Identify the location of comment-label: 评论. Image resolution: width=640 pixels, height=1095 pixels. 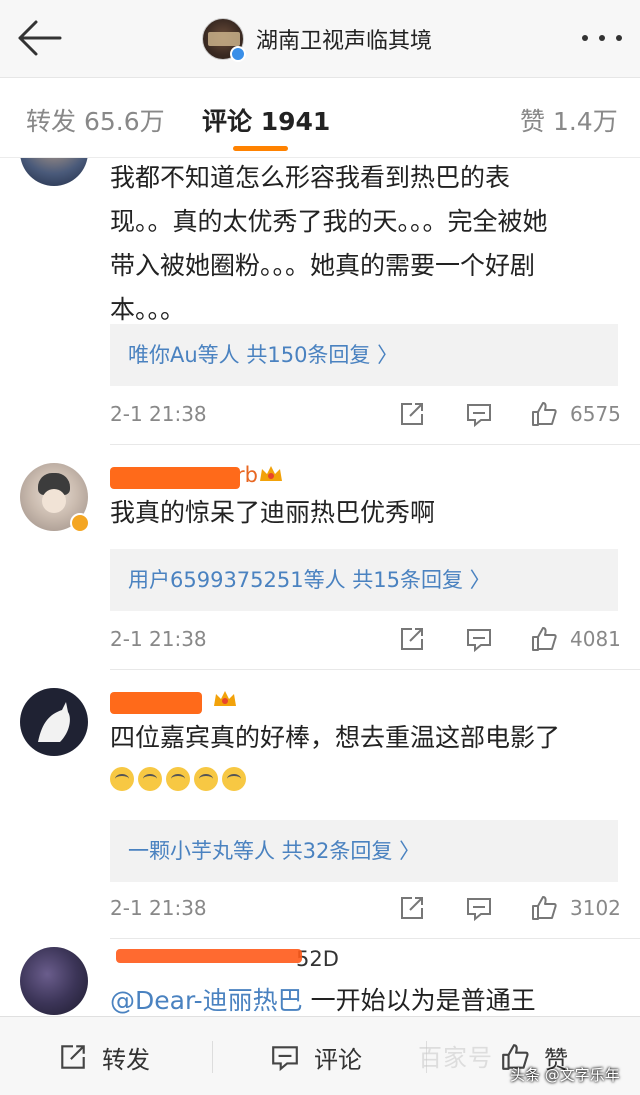
(338, 1059).